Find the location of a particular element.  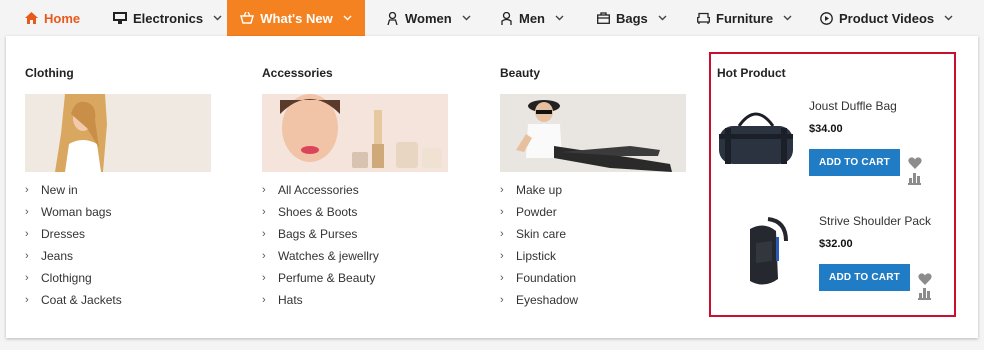

link-label: All Accessories is located at coordinates (318, 190).